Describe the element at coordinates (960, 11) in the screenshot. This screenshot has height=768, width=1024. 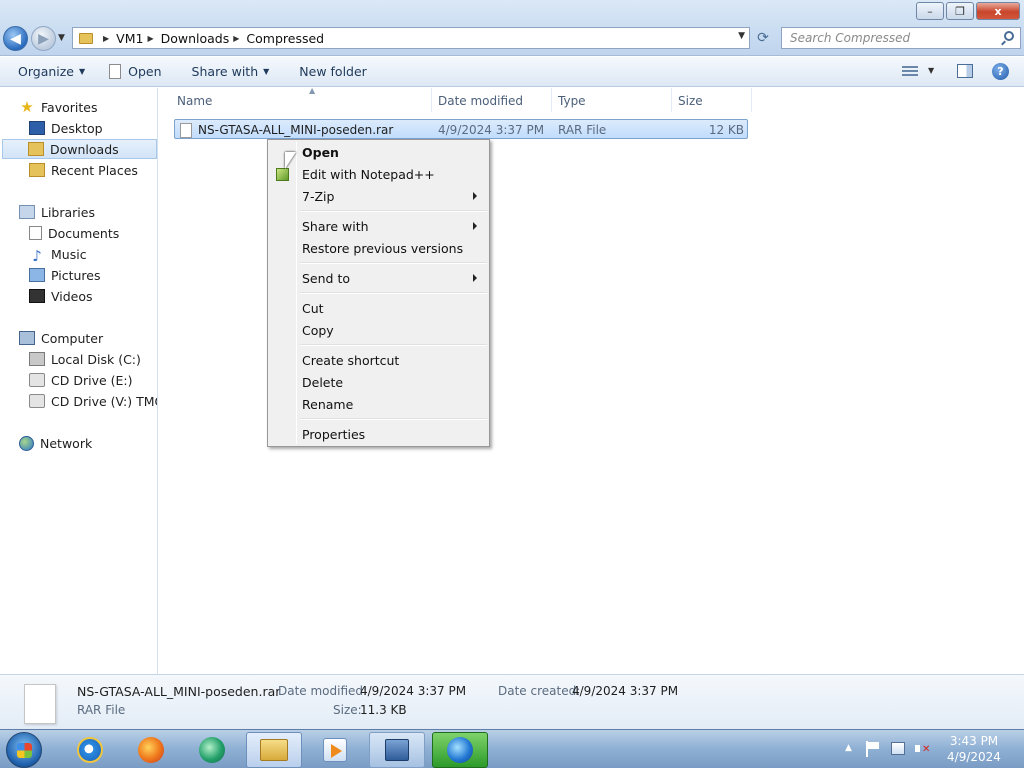
I see `restore-button: ❐` at that location.